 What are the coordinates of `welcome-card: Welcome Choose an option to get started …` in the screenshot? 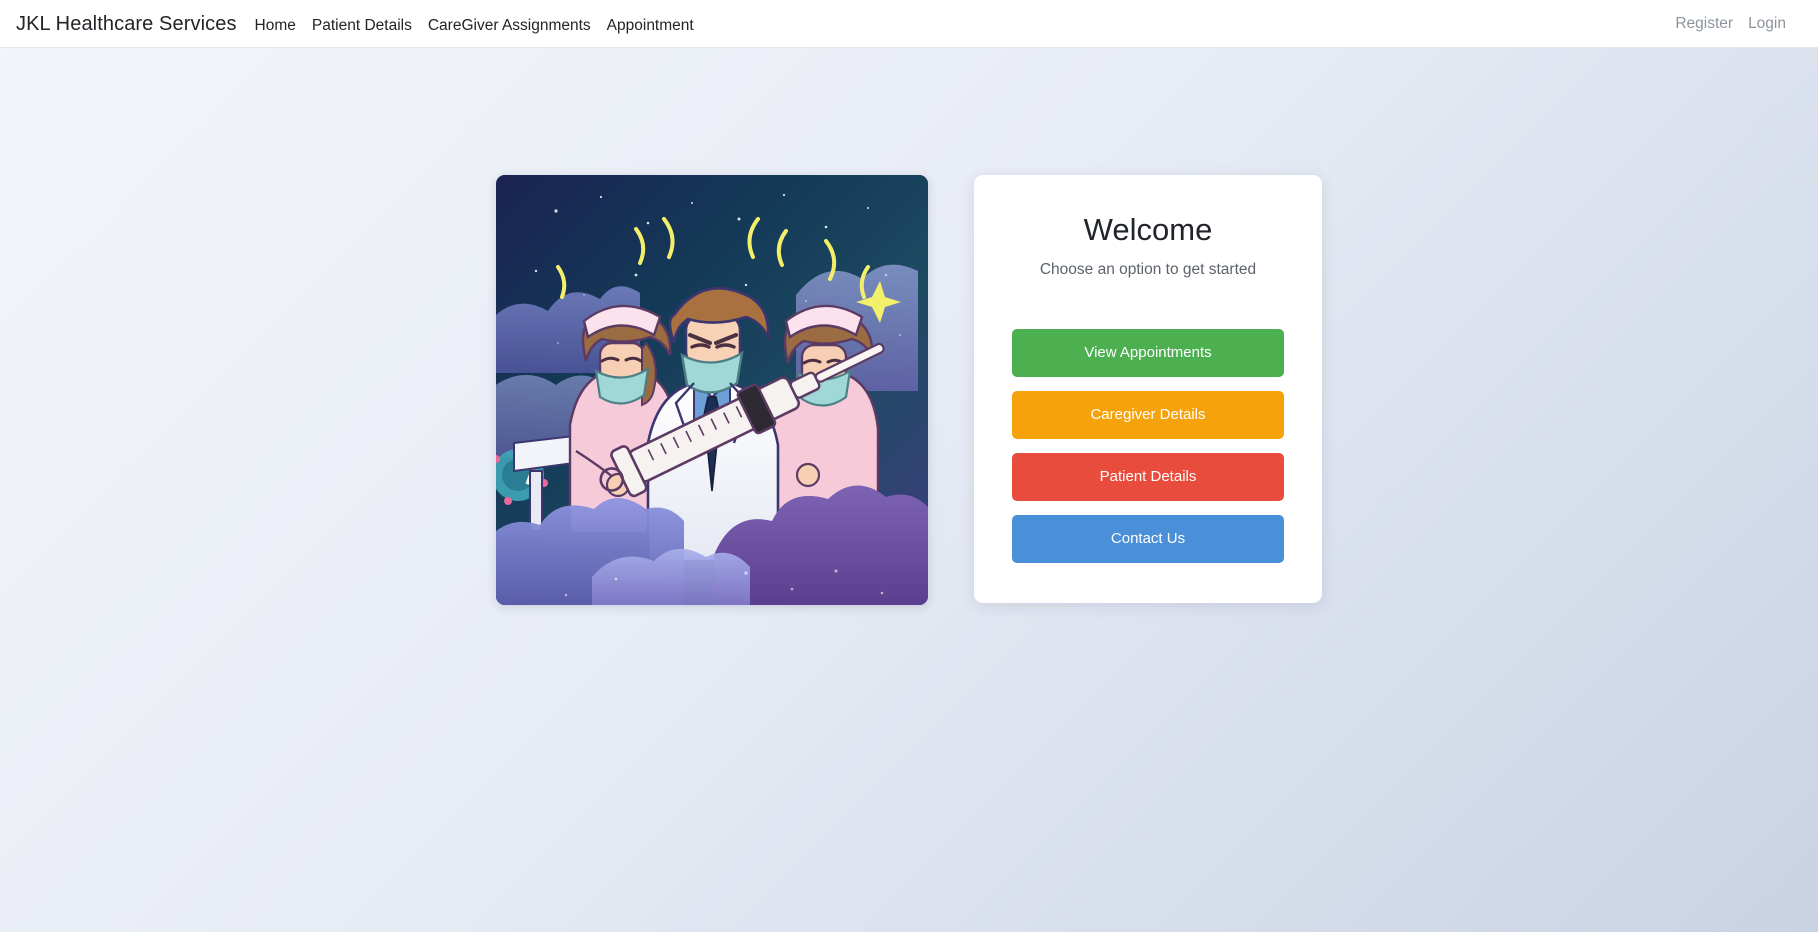 It's located at (1148, 389).